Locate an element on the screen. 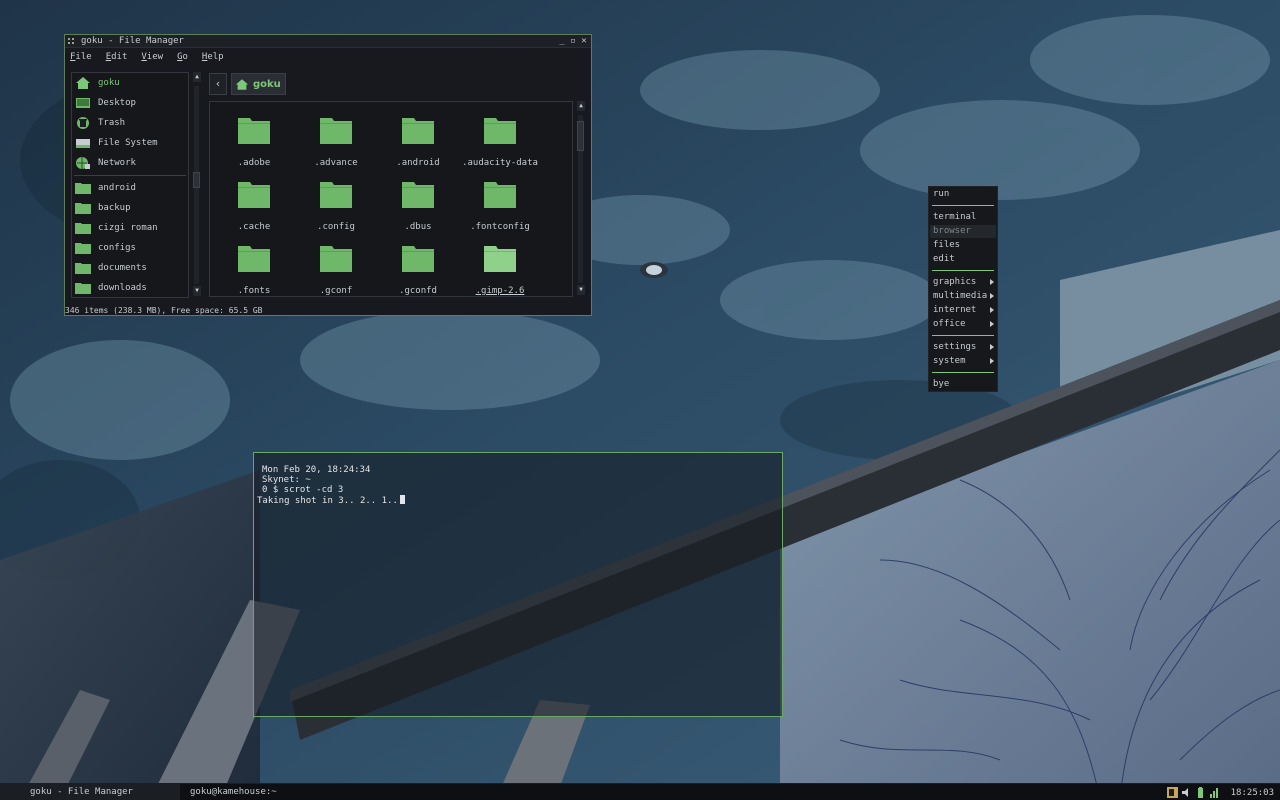 Image resolution: width=1280 pixels, height=800 pixels. menu-item-bye: bye is located at coordinates (941, 384).